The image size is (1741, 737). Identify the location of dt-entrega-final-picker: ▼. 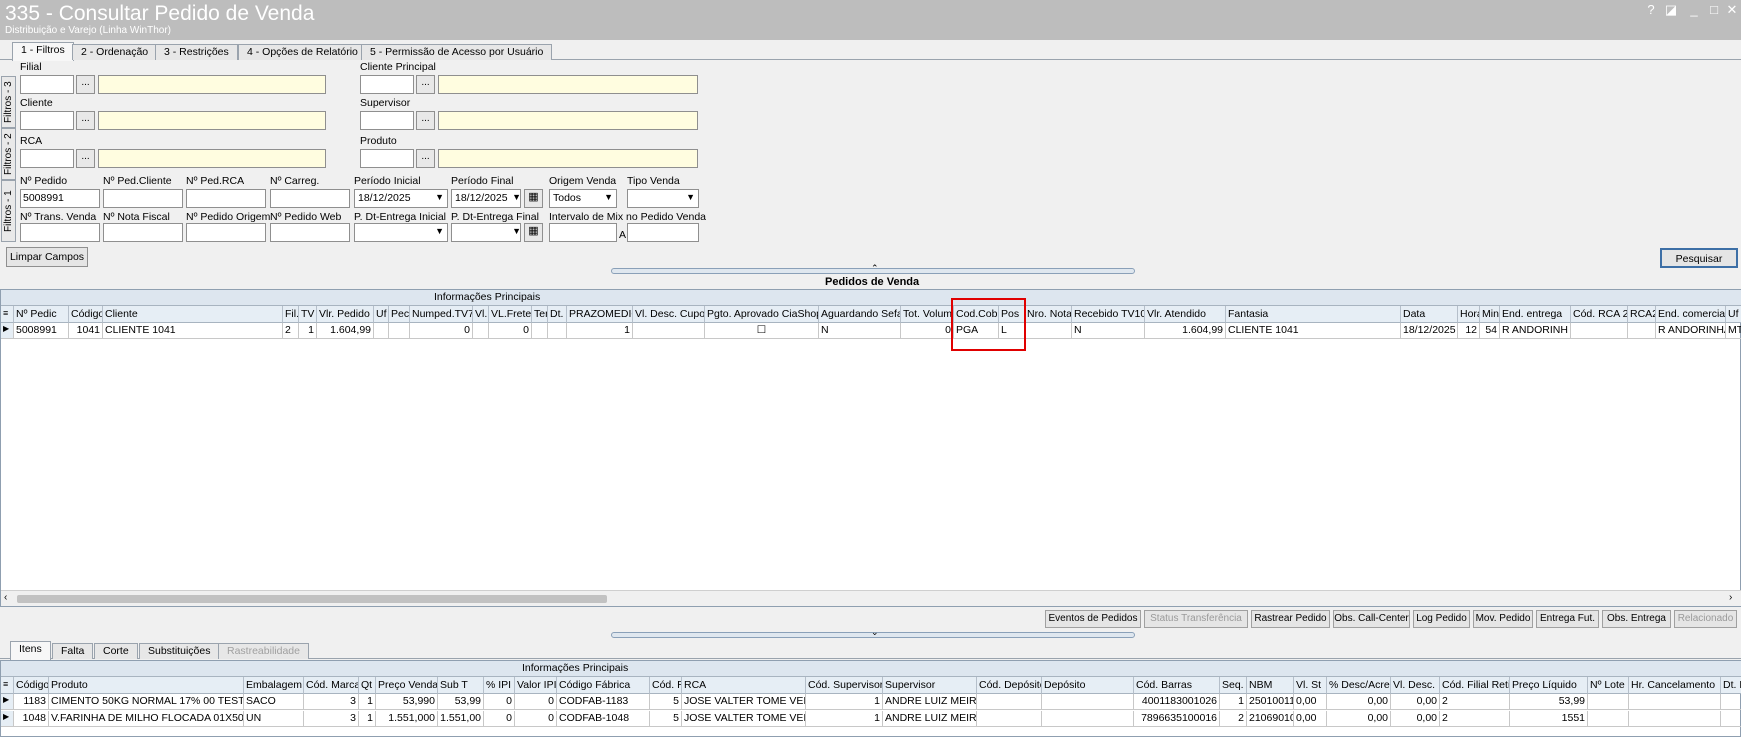
(486, 232).